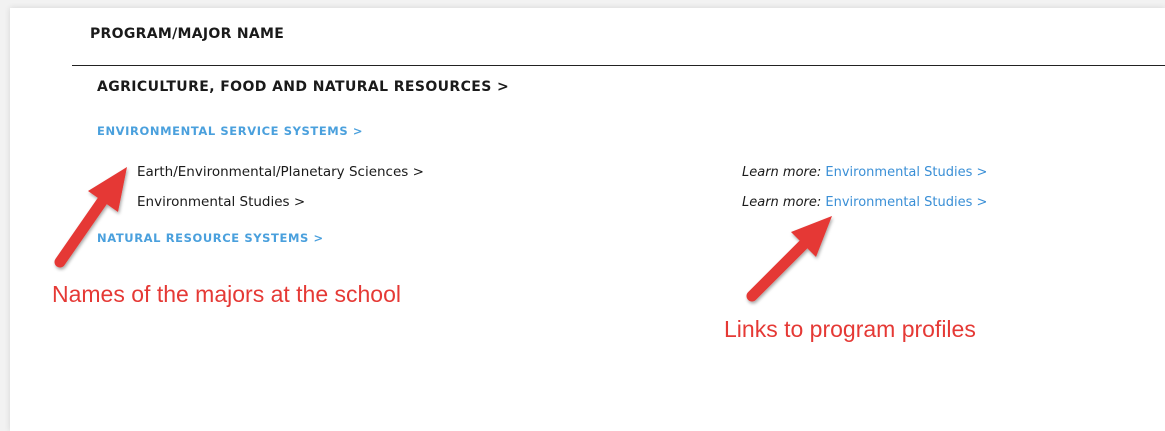  What do you see at coordinates (618, 65) in the screenshot?
I see `header-divider` at bounding box center [618, 65].